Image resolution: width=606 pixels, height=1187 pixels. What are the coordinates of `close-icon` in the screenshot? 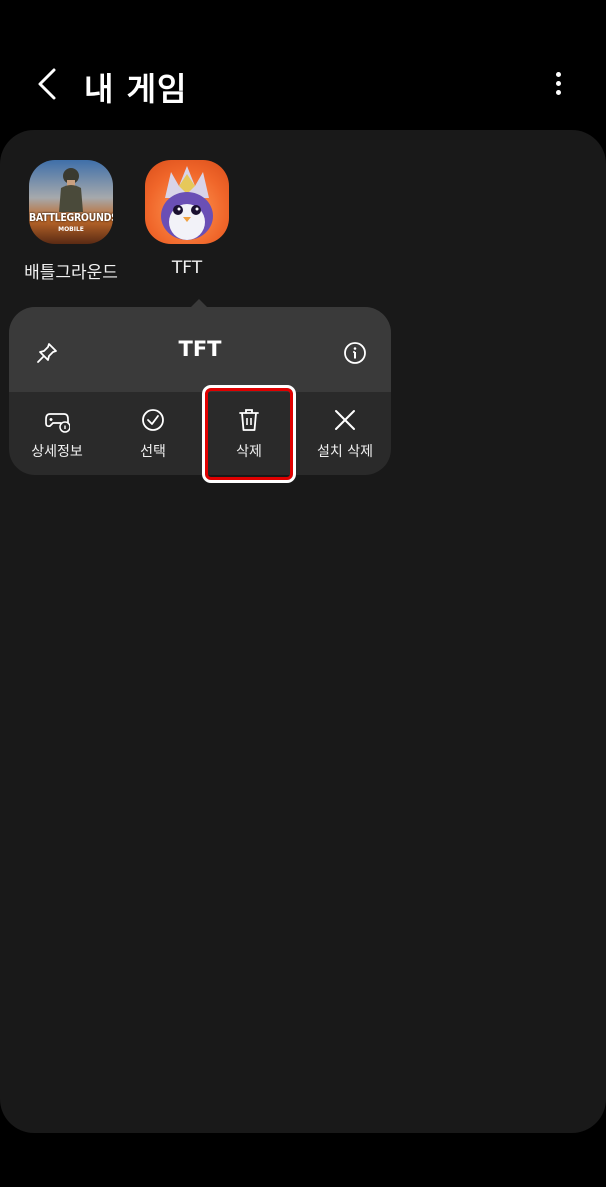 It's located at (345, 420).